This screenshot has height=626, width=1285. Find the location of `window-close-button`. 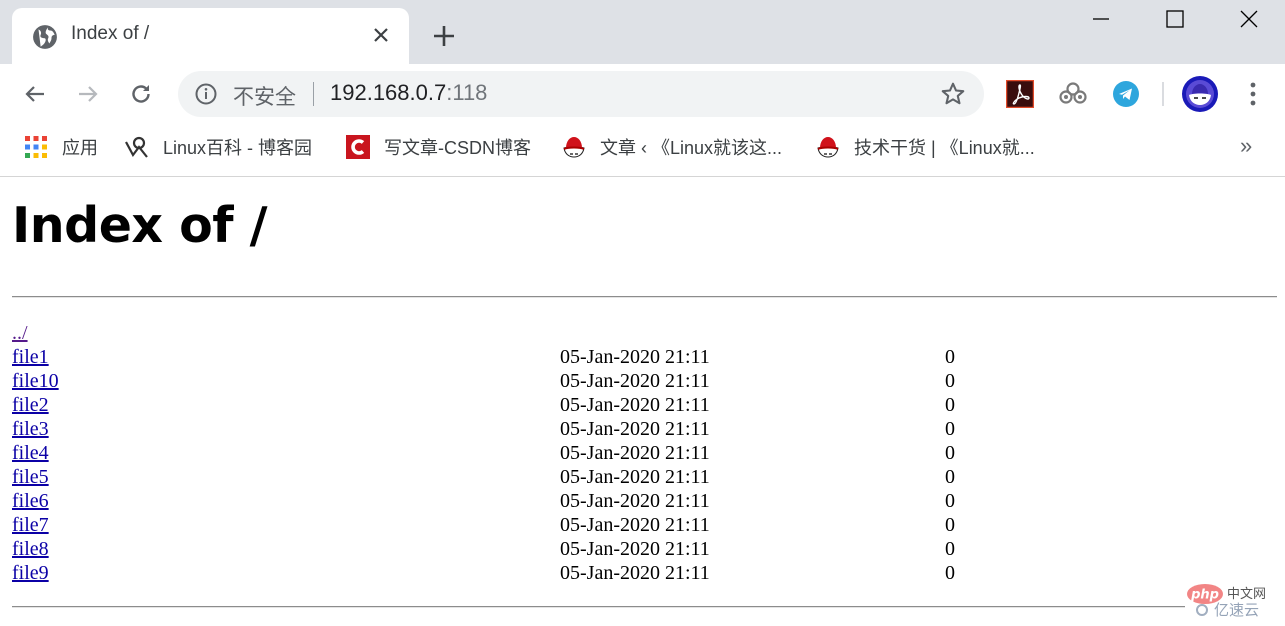

window-close-button is located at coordinates (1248, 19).